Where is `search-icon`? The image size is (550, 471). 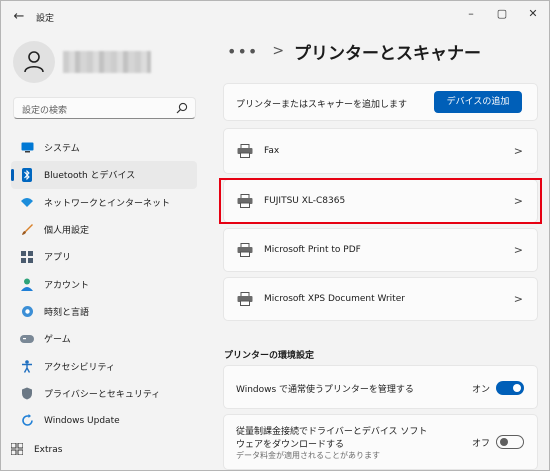 search-icon is located at coordinates (182, 108).